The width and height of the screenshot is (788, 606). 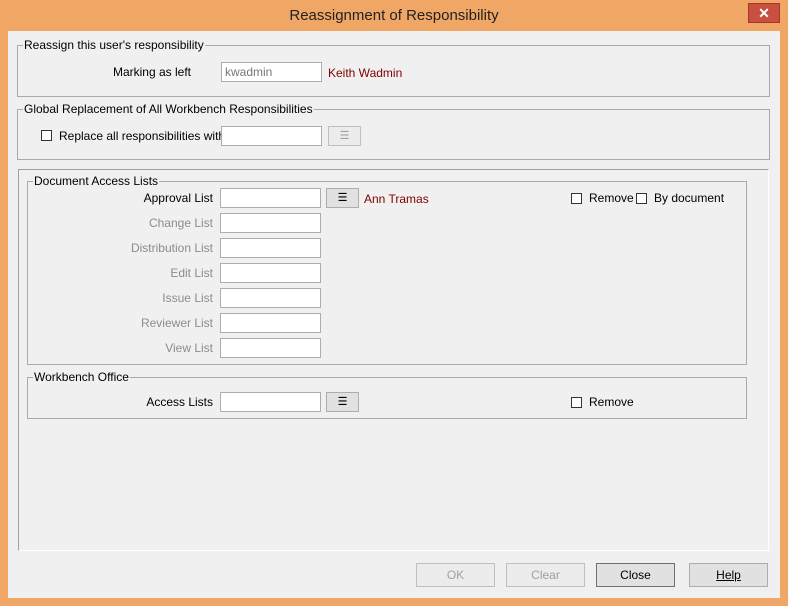 I want to click on access-lists-field, so click(x=270, y=402).